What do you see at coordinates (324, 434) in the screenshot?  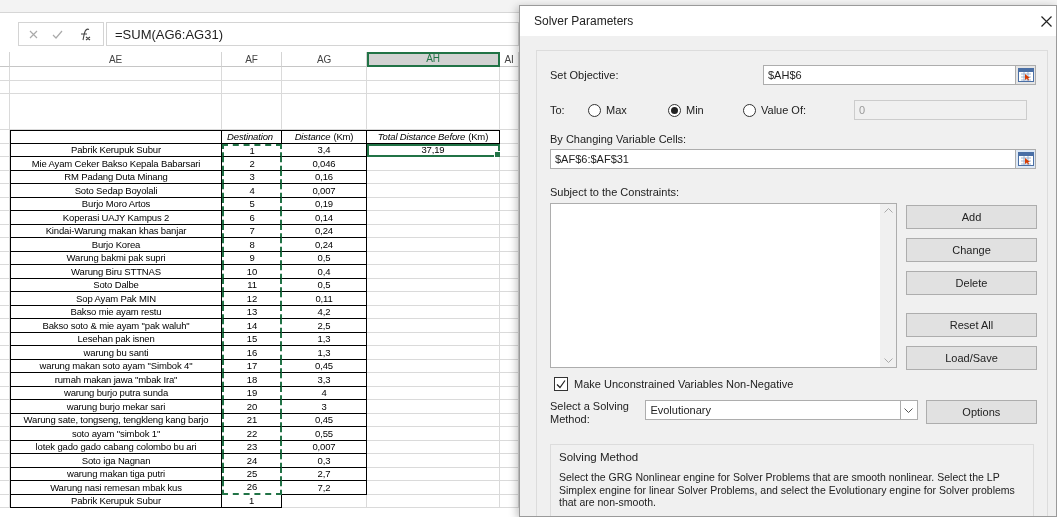 I see `table-cell: 0,55` at bounding box center [324, 434].